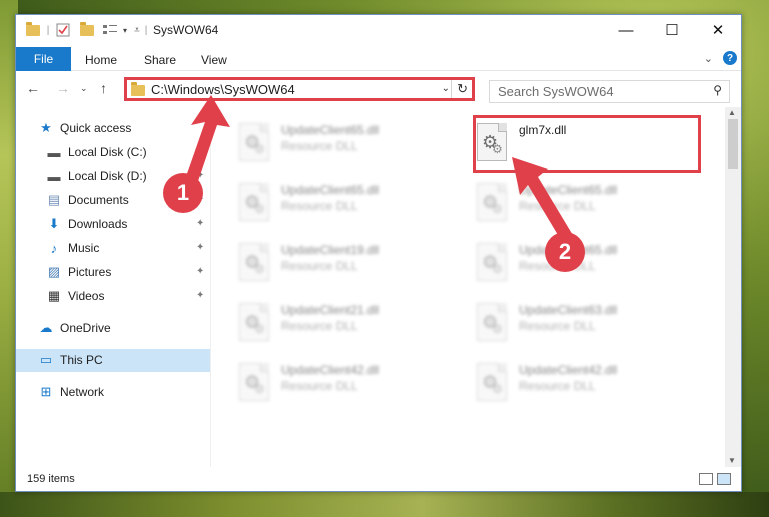  I want to click on close-button: ✕, so click(718, 30).